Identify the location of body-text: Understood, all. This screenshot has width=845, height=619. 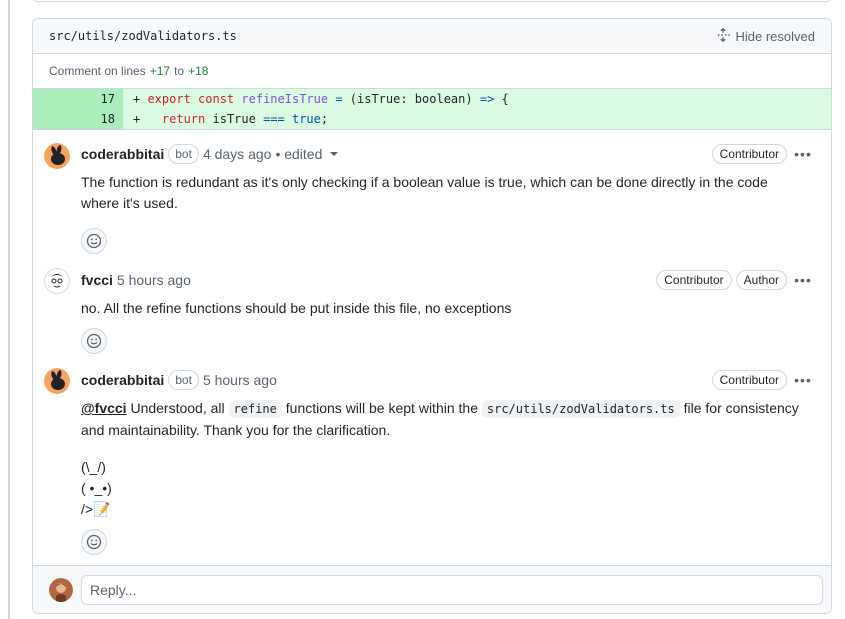
(177, 408).